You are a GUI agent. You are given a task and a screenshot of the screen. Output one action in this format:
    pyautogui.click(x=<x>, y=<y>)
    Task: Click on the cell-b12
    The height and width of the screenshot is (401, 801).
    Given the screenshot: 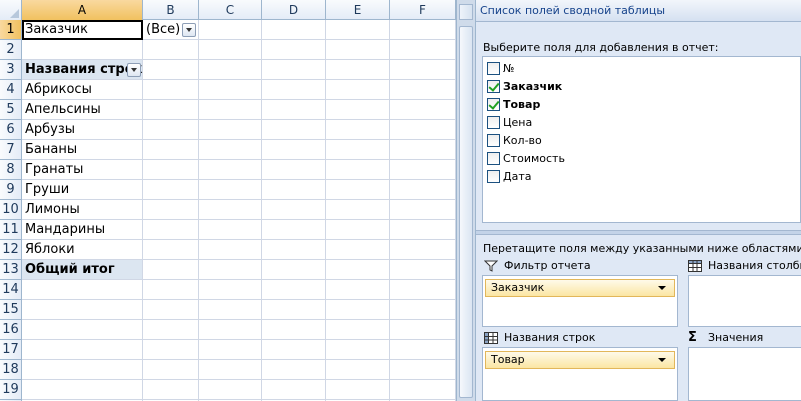 What is the action you would take?
    pyautogui.click(x=171, y=250)
    